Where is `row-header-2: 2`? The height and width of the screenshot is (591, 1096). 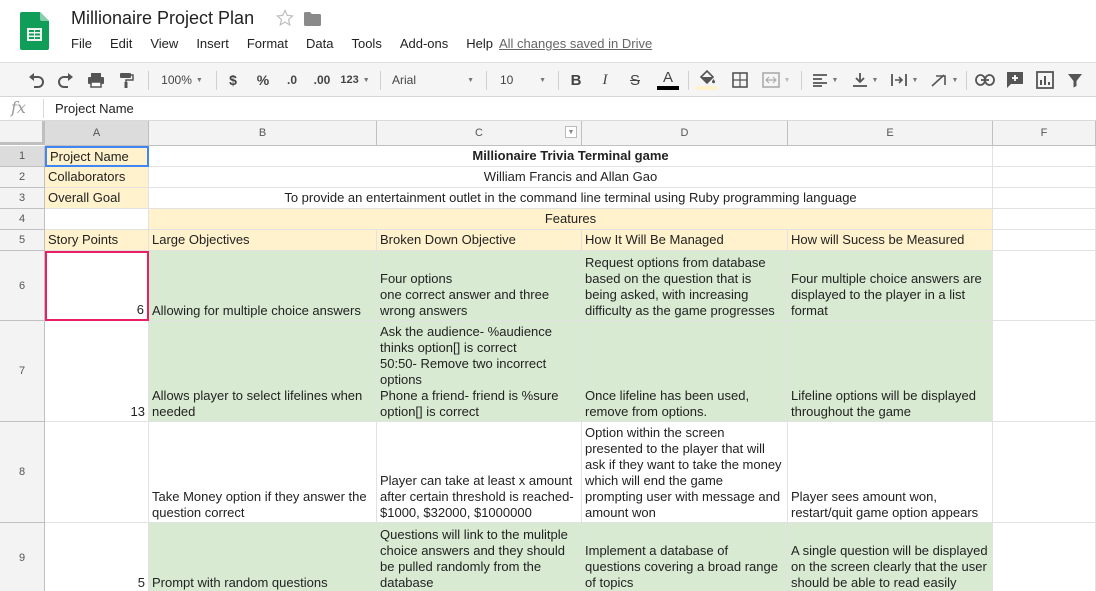
row-header-2: 2 is located at coordinates (22, 177).